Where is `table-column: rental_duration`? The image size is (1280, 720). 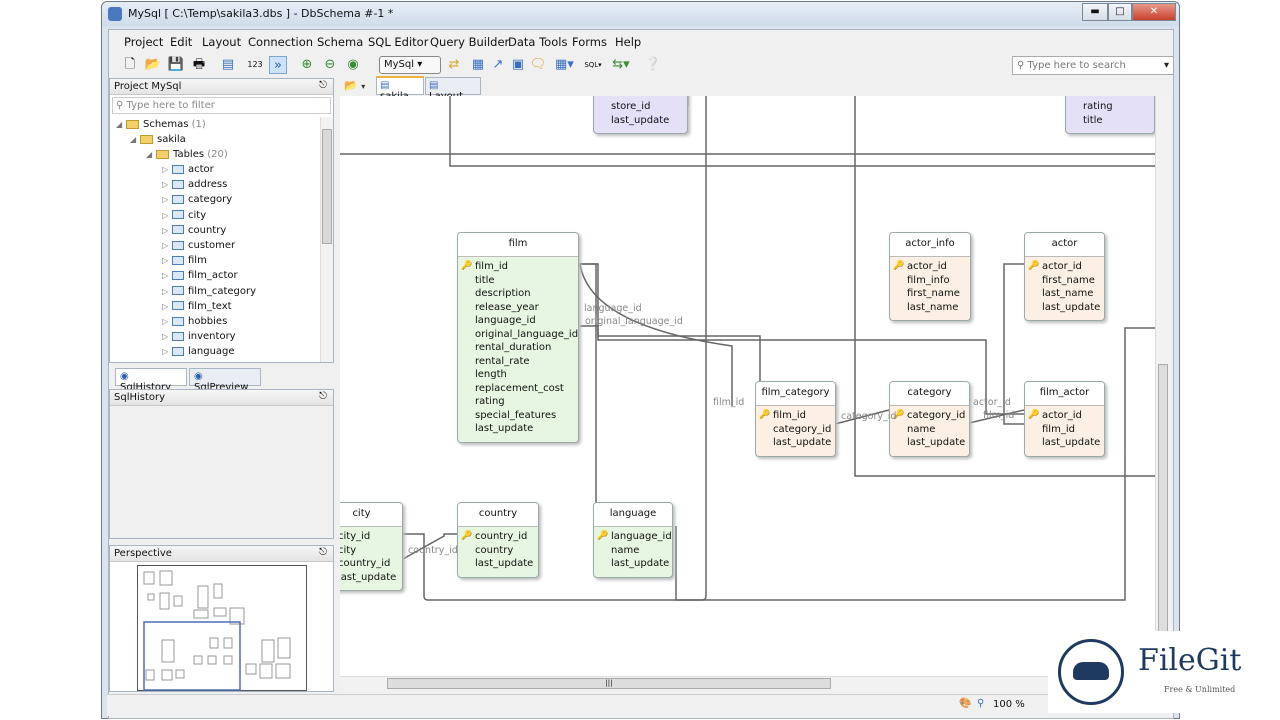
table-column: rental_duration is located at coordinates (518, 348).